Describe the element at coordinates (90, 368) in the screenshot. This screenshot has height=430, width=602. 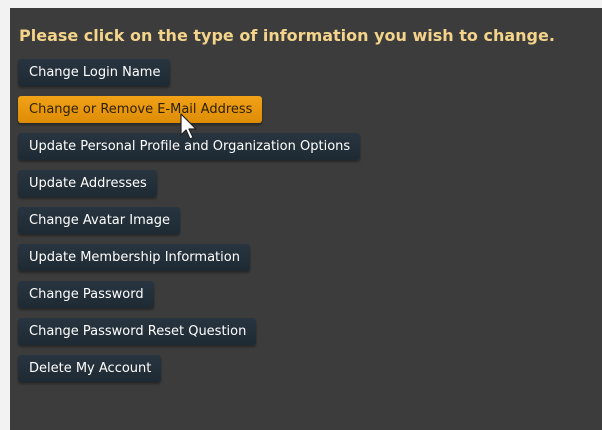
I see `delete-account-button: Delete My Account` at that location.